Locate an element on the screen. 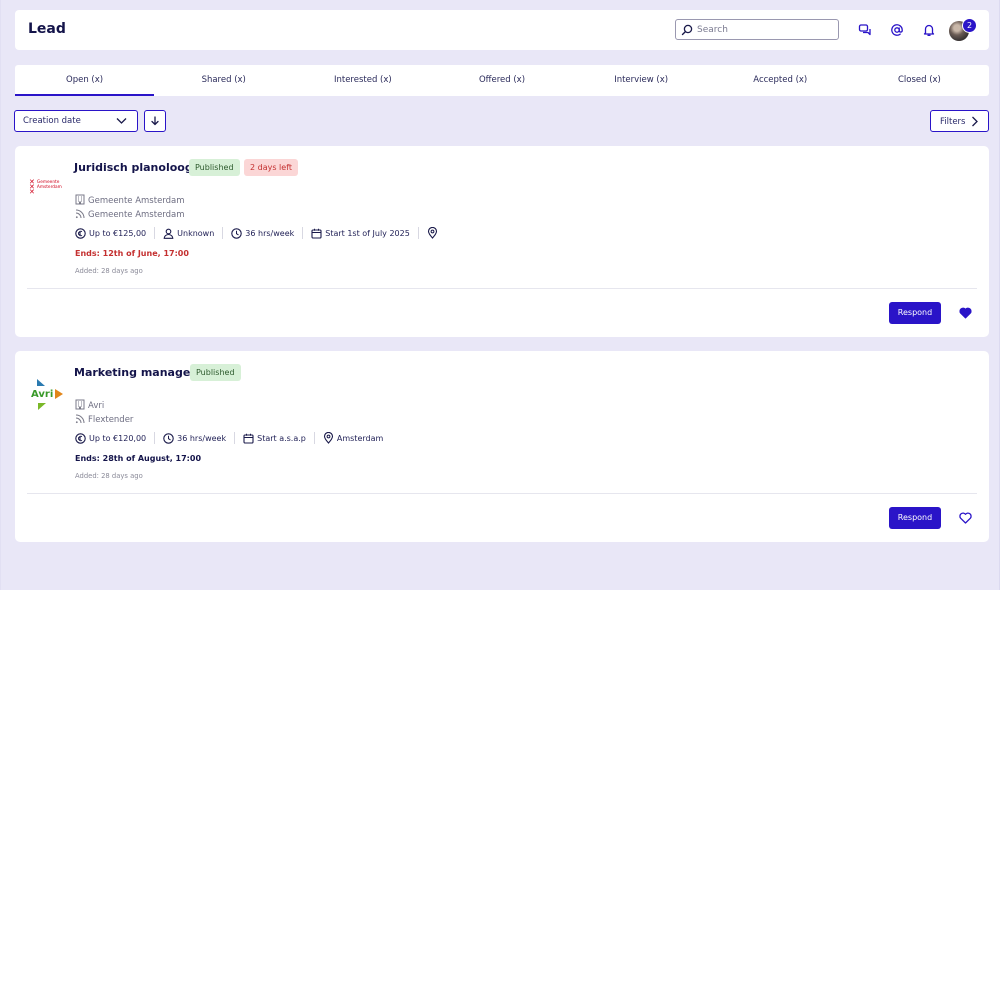  organization-logo: Avri is located at coordinates (47, 397).